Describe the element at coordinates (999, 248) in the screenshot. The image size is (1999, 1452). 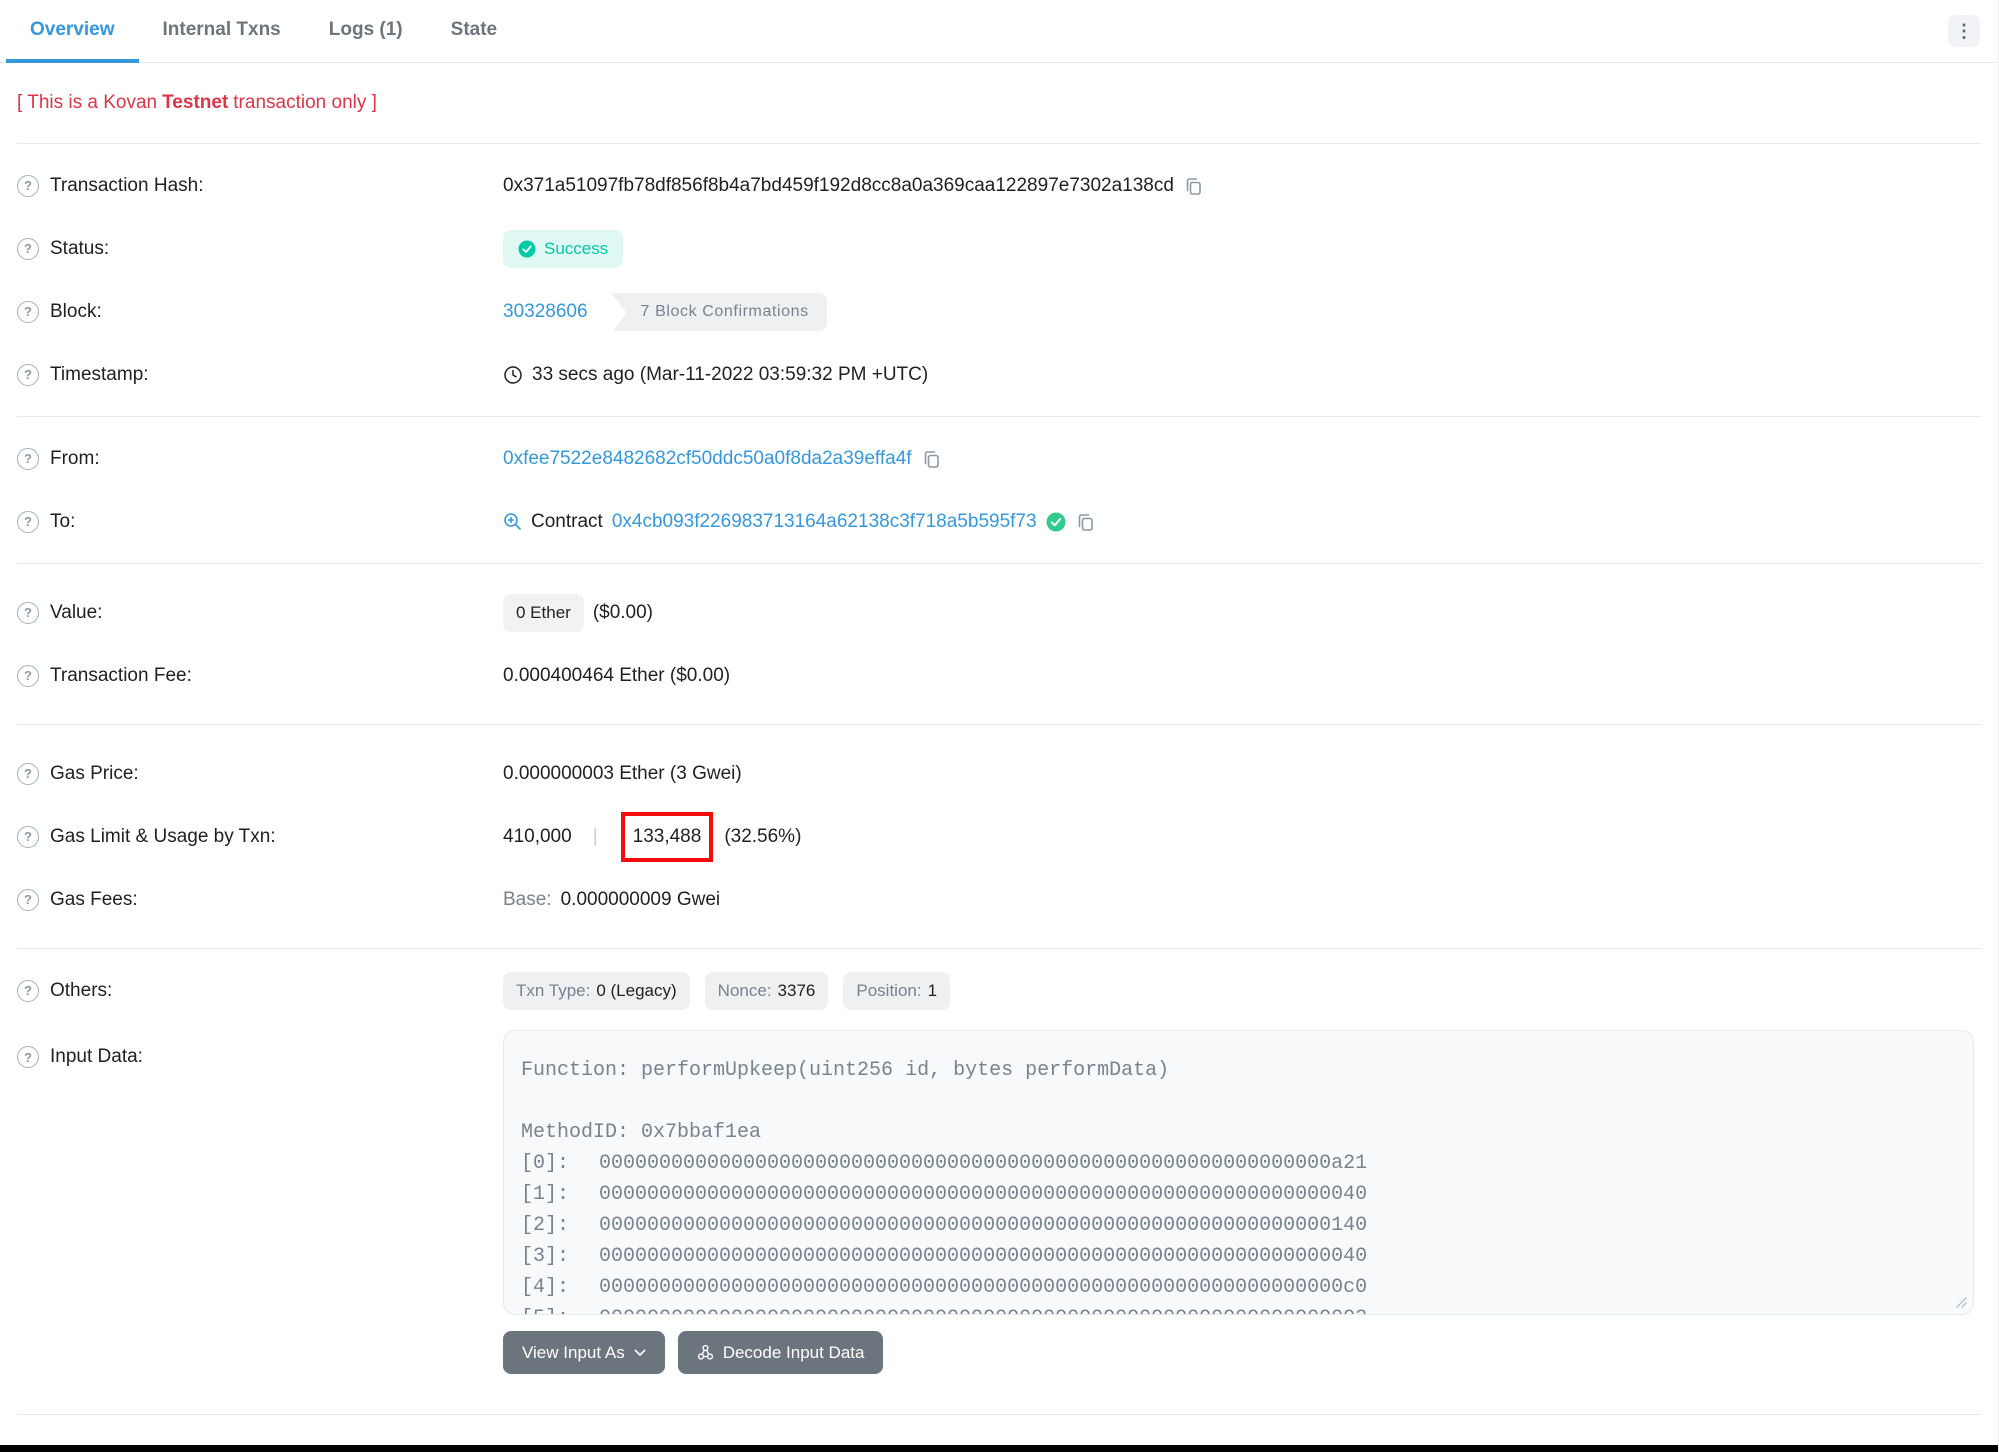
I see `row-status: ? Status: Success` at that location.